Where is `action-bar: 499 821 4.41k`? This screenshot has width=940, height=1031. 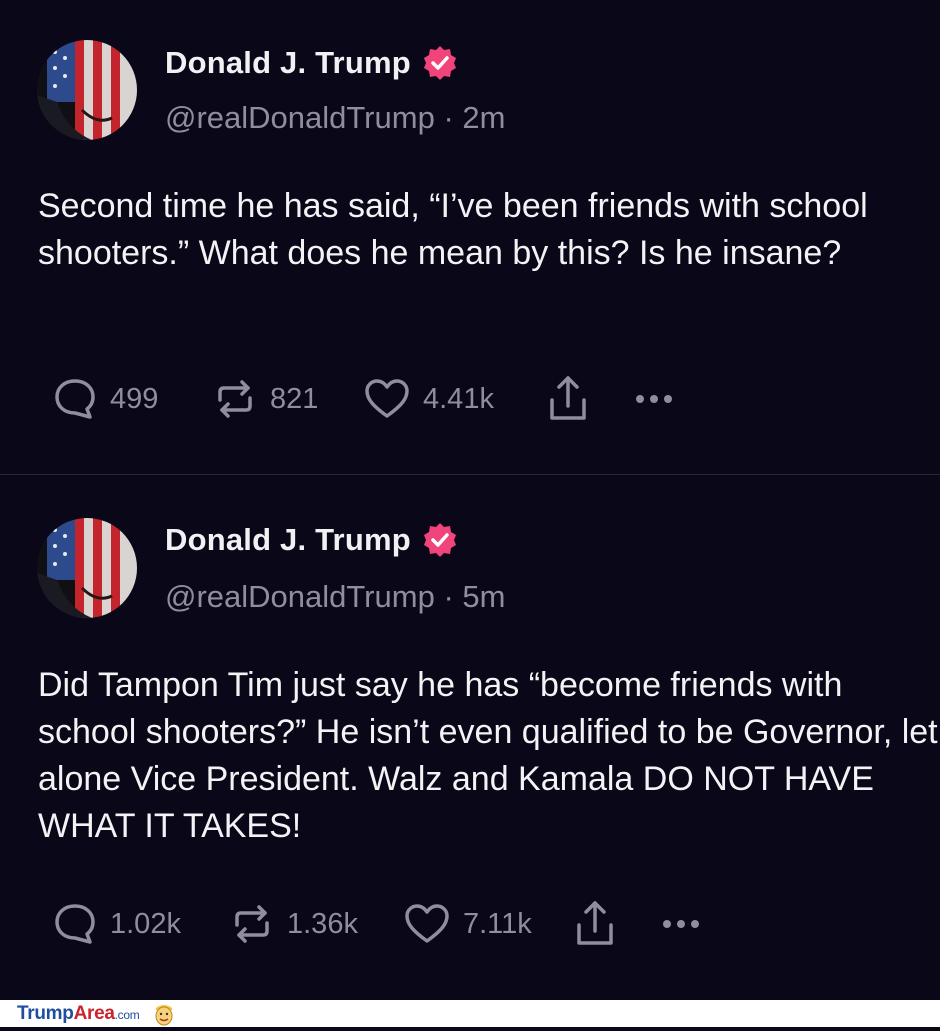 action-bar: 499 821 4.41k is located at coordinates (365, 399).